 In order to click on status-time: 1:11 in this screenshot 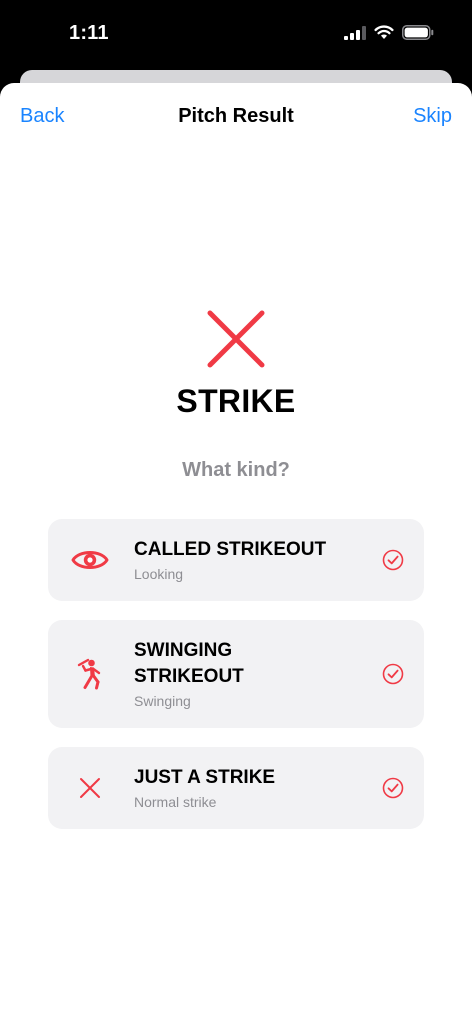, I will do `click(89, 33)`.